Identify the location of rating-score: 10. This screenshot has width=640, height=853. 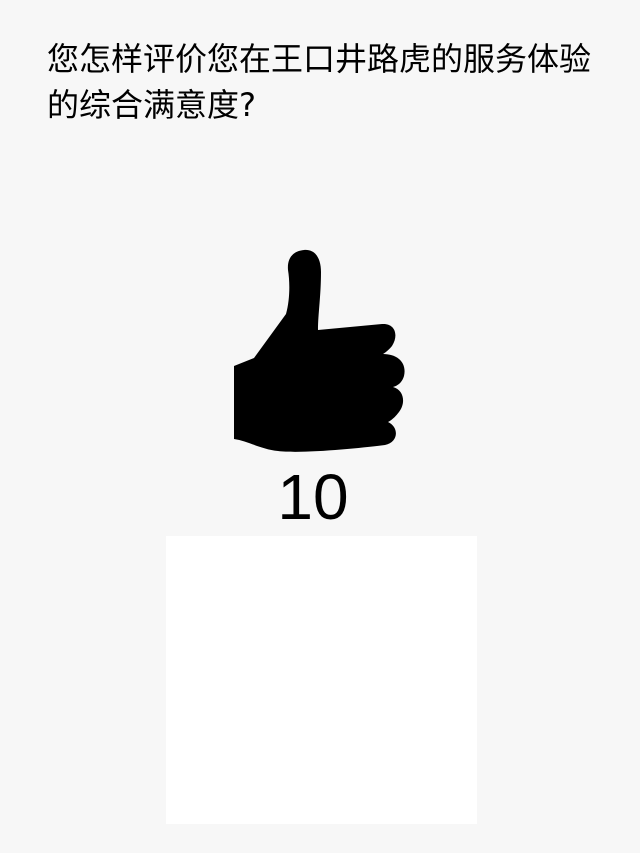
(313, 497).